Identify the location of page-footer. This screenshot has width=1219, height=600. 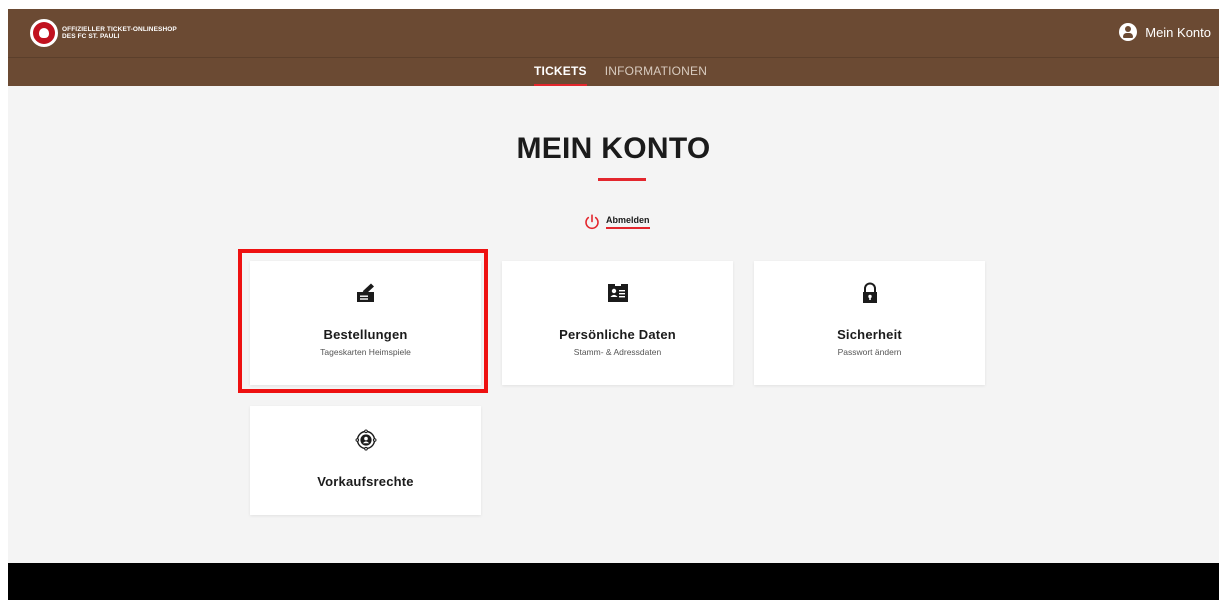
(613, 581).